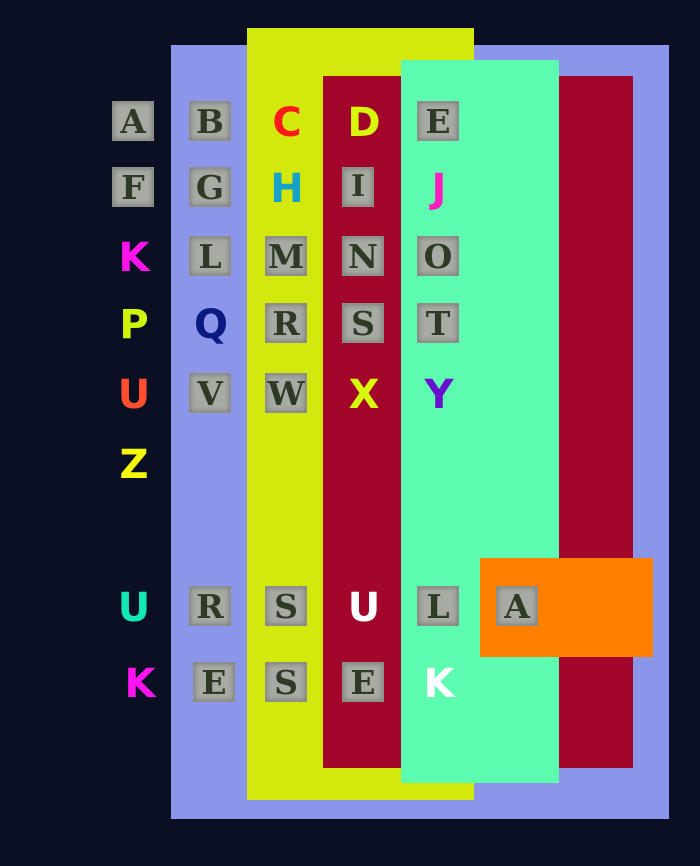 This screenshot has height=866, width=700. I want to click on letter-tile-g: G, so click(210, 187).